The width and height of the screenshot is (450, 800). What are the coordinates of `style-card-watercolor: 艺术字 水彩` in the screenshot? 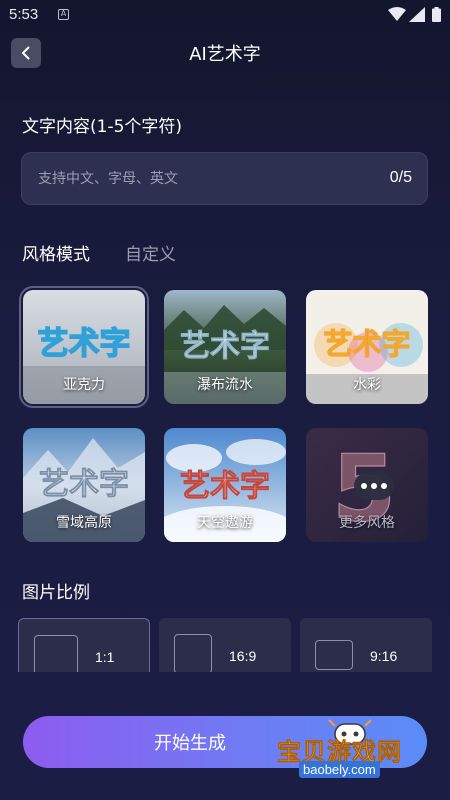 It's located at (367, 347).